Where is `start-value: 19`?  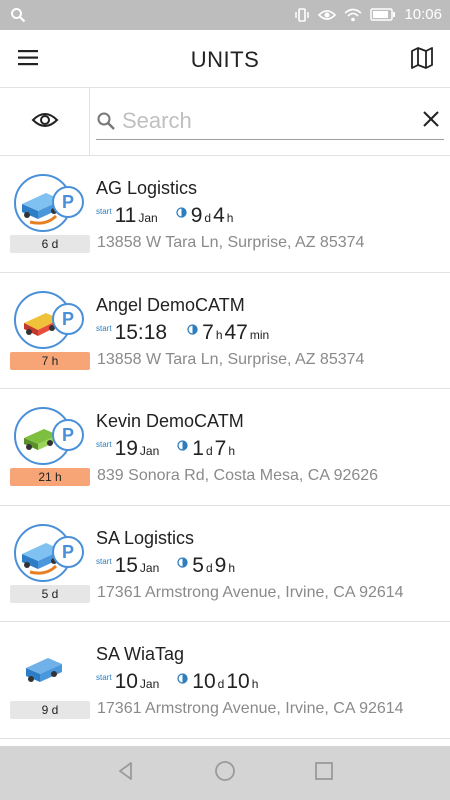 start-value: 19 is located at coordinates (126, 448).